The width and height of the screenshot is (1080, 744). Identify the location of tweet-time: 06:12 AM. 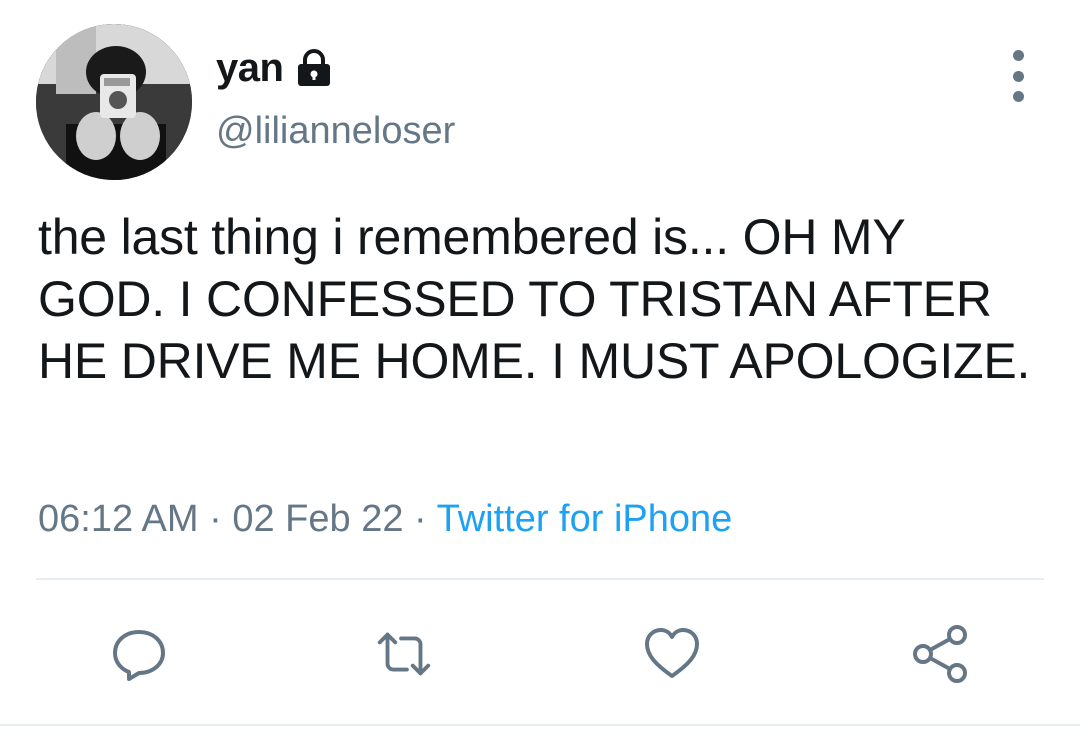
(118, 519).